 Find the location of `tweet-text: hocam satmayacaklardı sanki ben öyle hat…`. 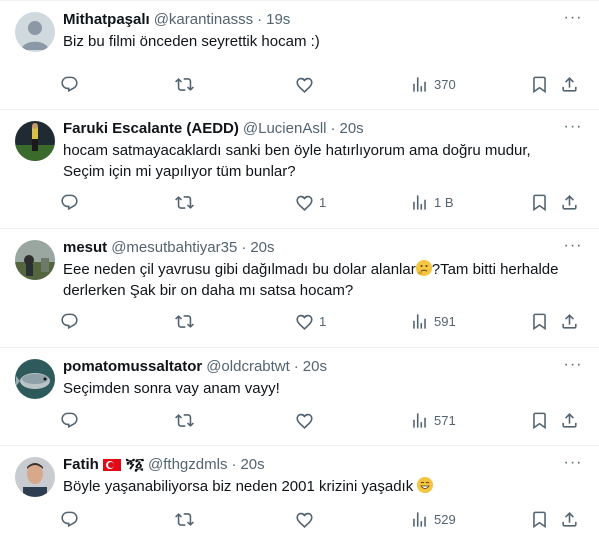

tweet-text: hocam satmayacaklardı sanki ben öyle hat… is located at coordinates (316, 161).